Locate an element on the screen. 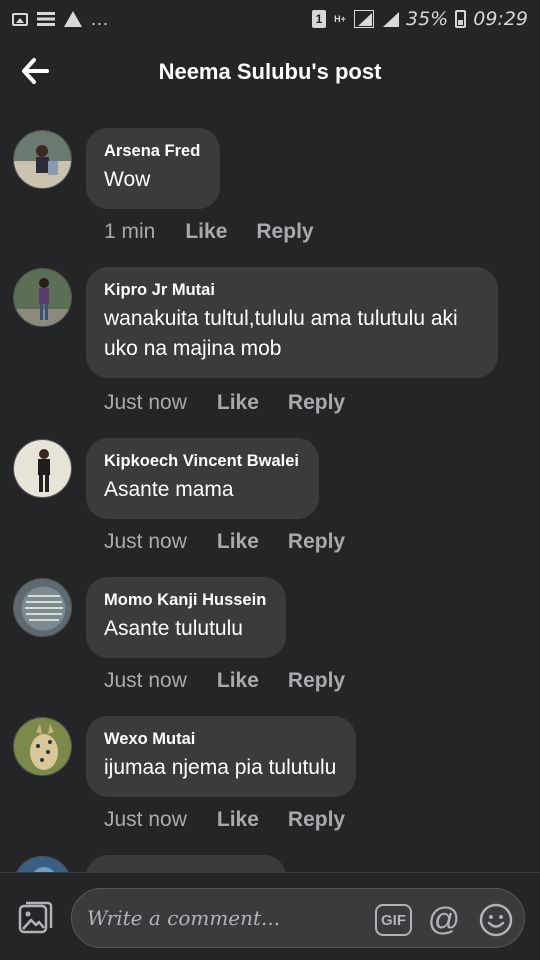  back-button is located at coordinates (36, 71).